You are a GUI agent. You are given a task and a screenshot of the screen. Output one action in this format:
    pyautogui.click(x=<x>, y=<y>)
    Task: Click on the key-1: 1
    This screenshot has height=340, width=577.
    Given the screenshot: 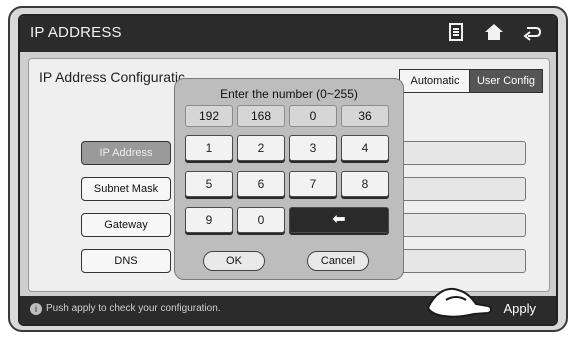 What is the action you would take?
    pyautogui.click(x=209, y=148)
    